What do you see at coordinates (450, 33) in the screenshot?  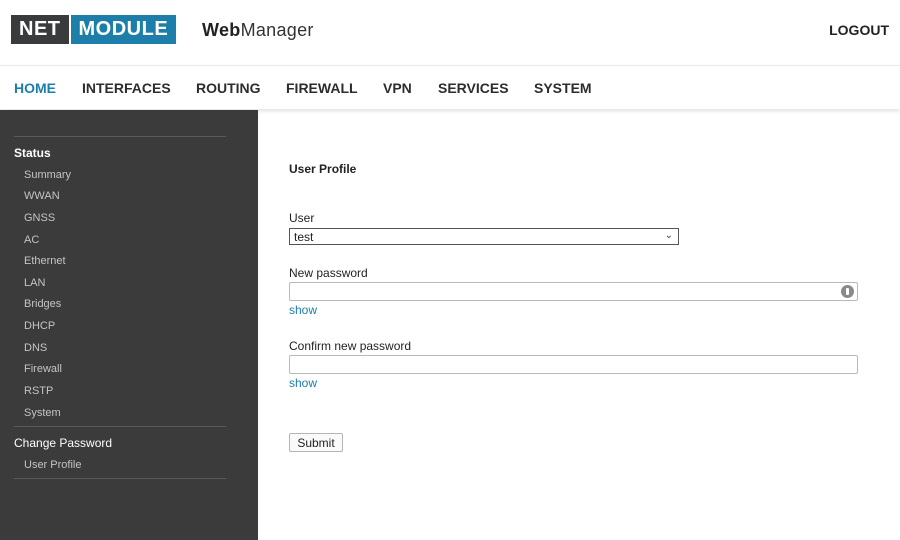 I see `header: NET MODULE WebManager LOGOUT` at bounding box center [450, 33].